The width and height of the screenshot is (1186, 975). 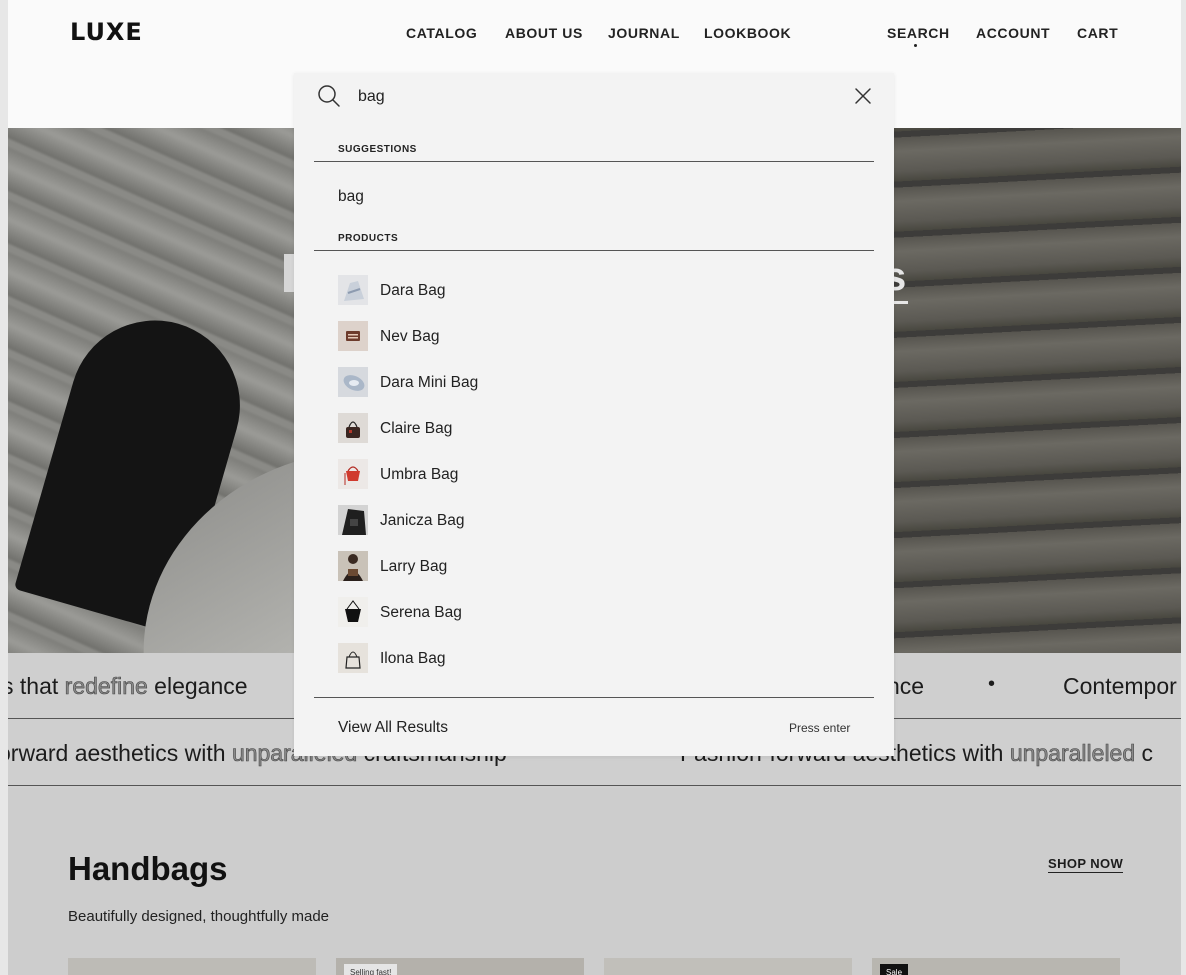 I want to click on product-name: Claire Bag, so click(x=416, y=428).